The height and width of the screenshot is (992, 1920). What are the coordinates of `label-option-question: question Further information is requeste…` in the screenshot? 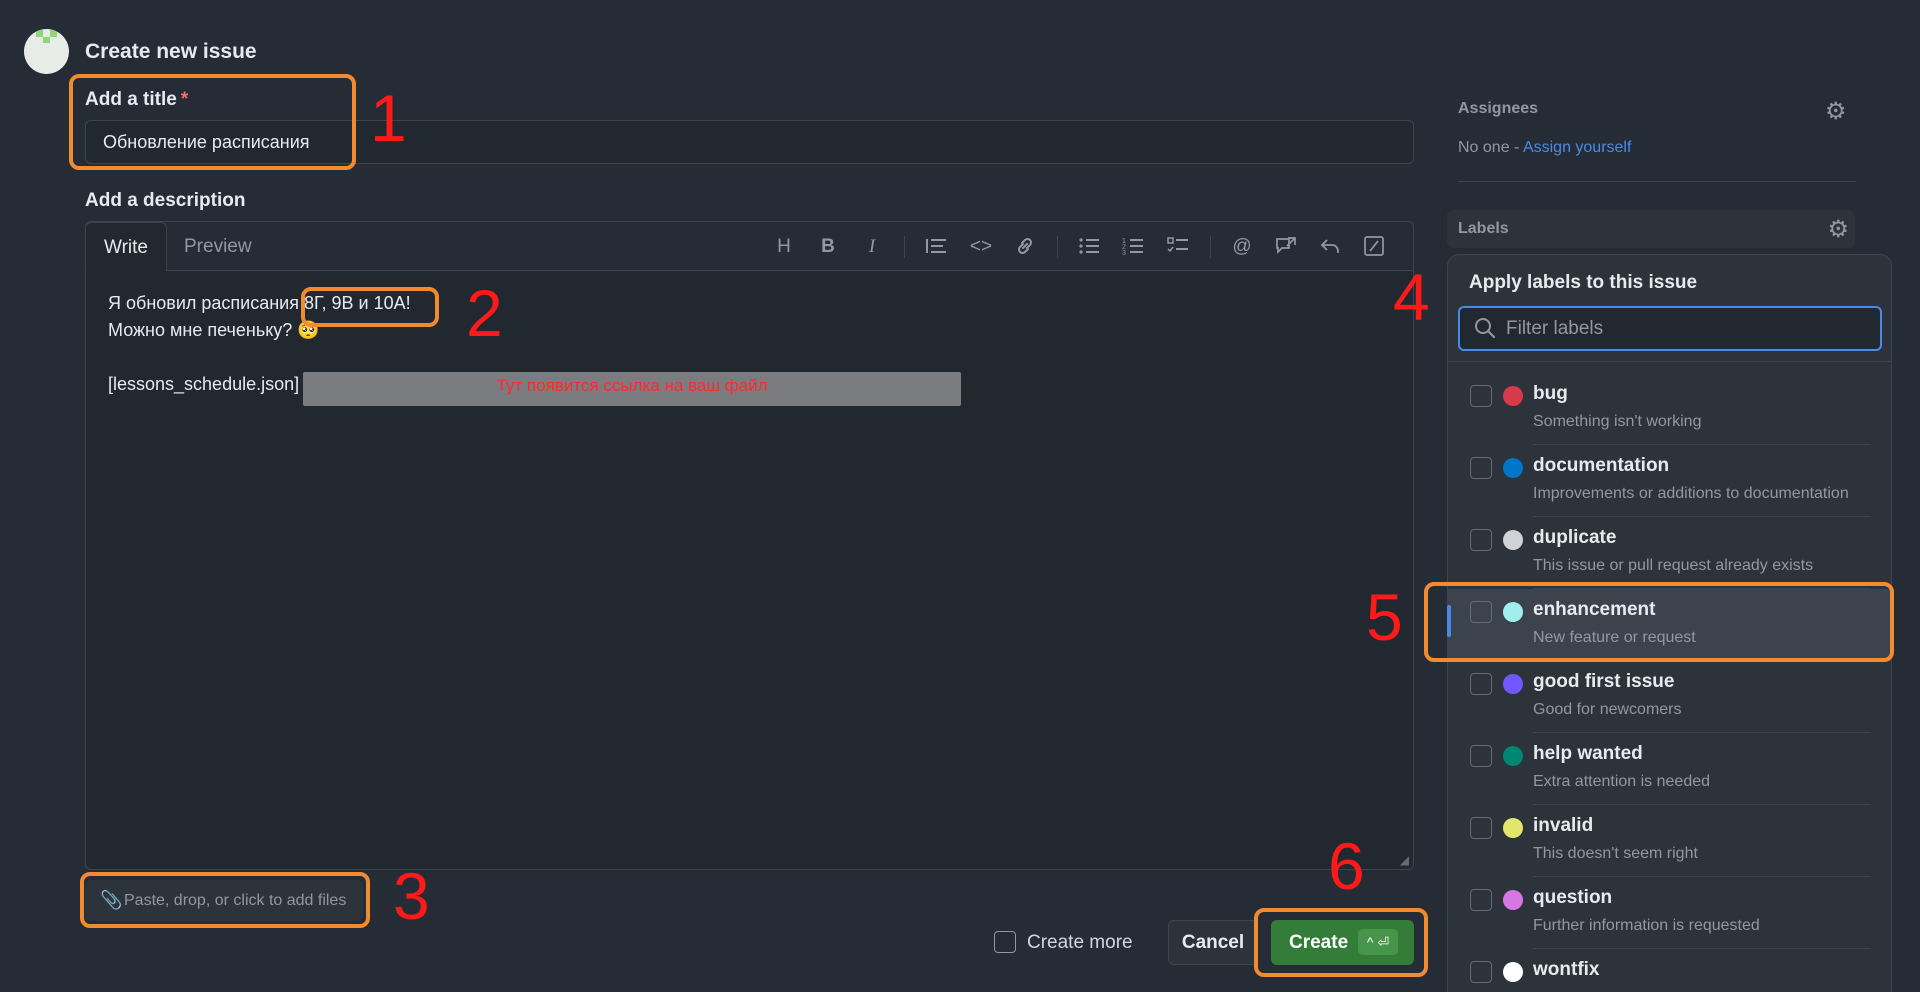 It's located at (1669, 913).